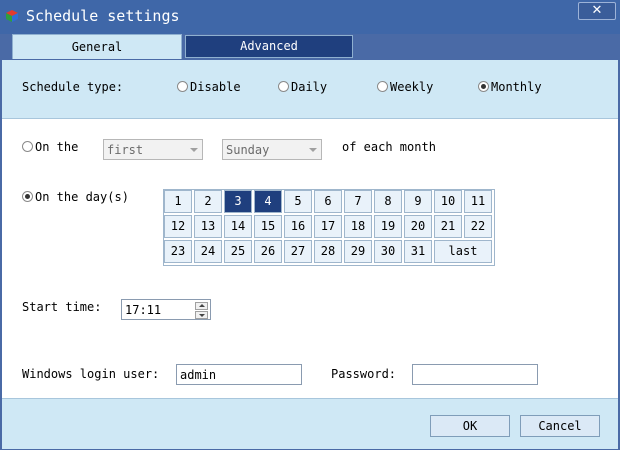 This screenshot has width=620, height=450. Describe the element at coordinates (268, 251) in the screenshot. I see `day-cell-26: 26` at that location.